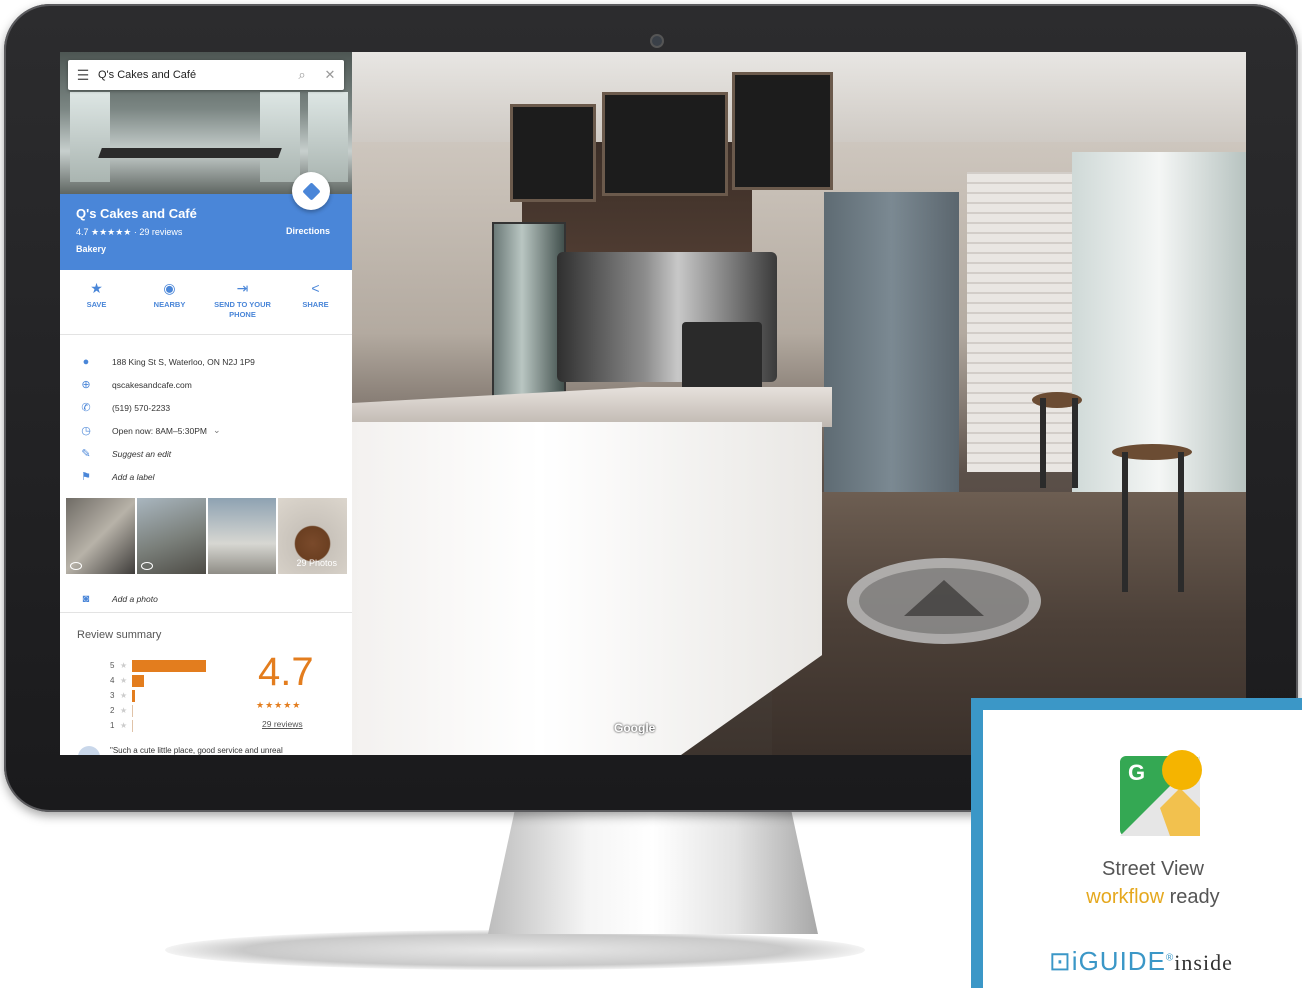 Image resolution: width=1302 pixels, height=988 pixels. I want to click on share-label: SHARE, so click(315, 304).